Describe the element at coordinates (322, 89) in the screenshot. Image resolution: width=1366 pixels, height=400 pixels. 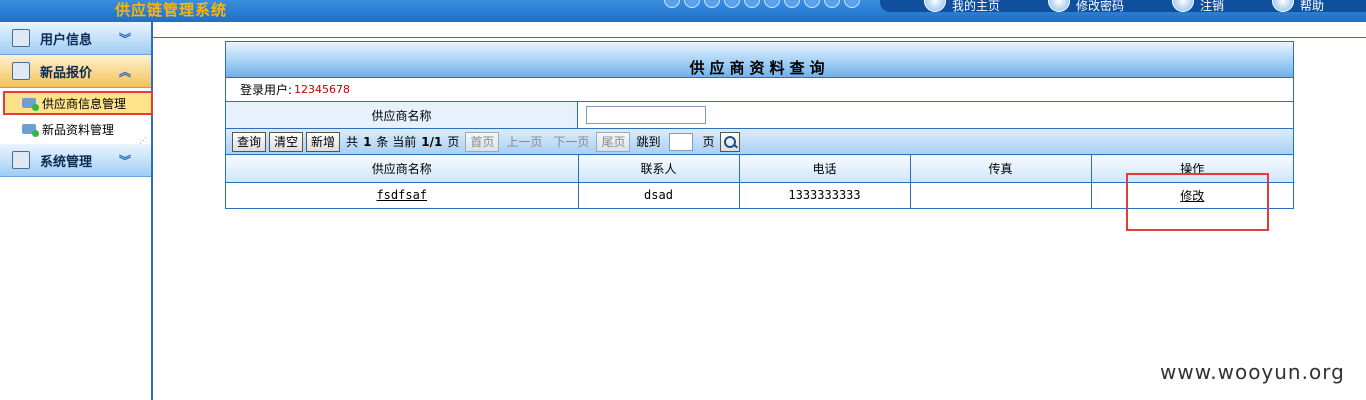
I see `login-user-id: 12345678` at that location.